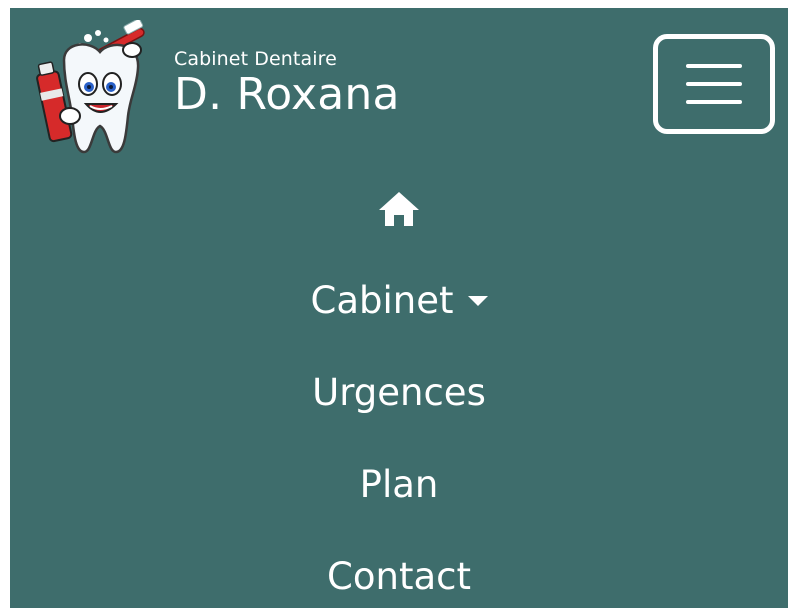  I want to click on nav-item-plan: Plan, so click(399, 484).